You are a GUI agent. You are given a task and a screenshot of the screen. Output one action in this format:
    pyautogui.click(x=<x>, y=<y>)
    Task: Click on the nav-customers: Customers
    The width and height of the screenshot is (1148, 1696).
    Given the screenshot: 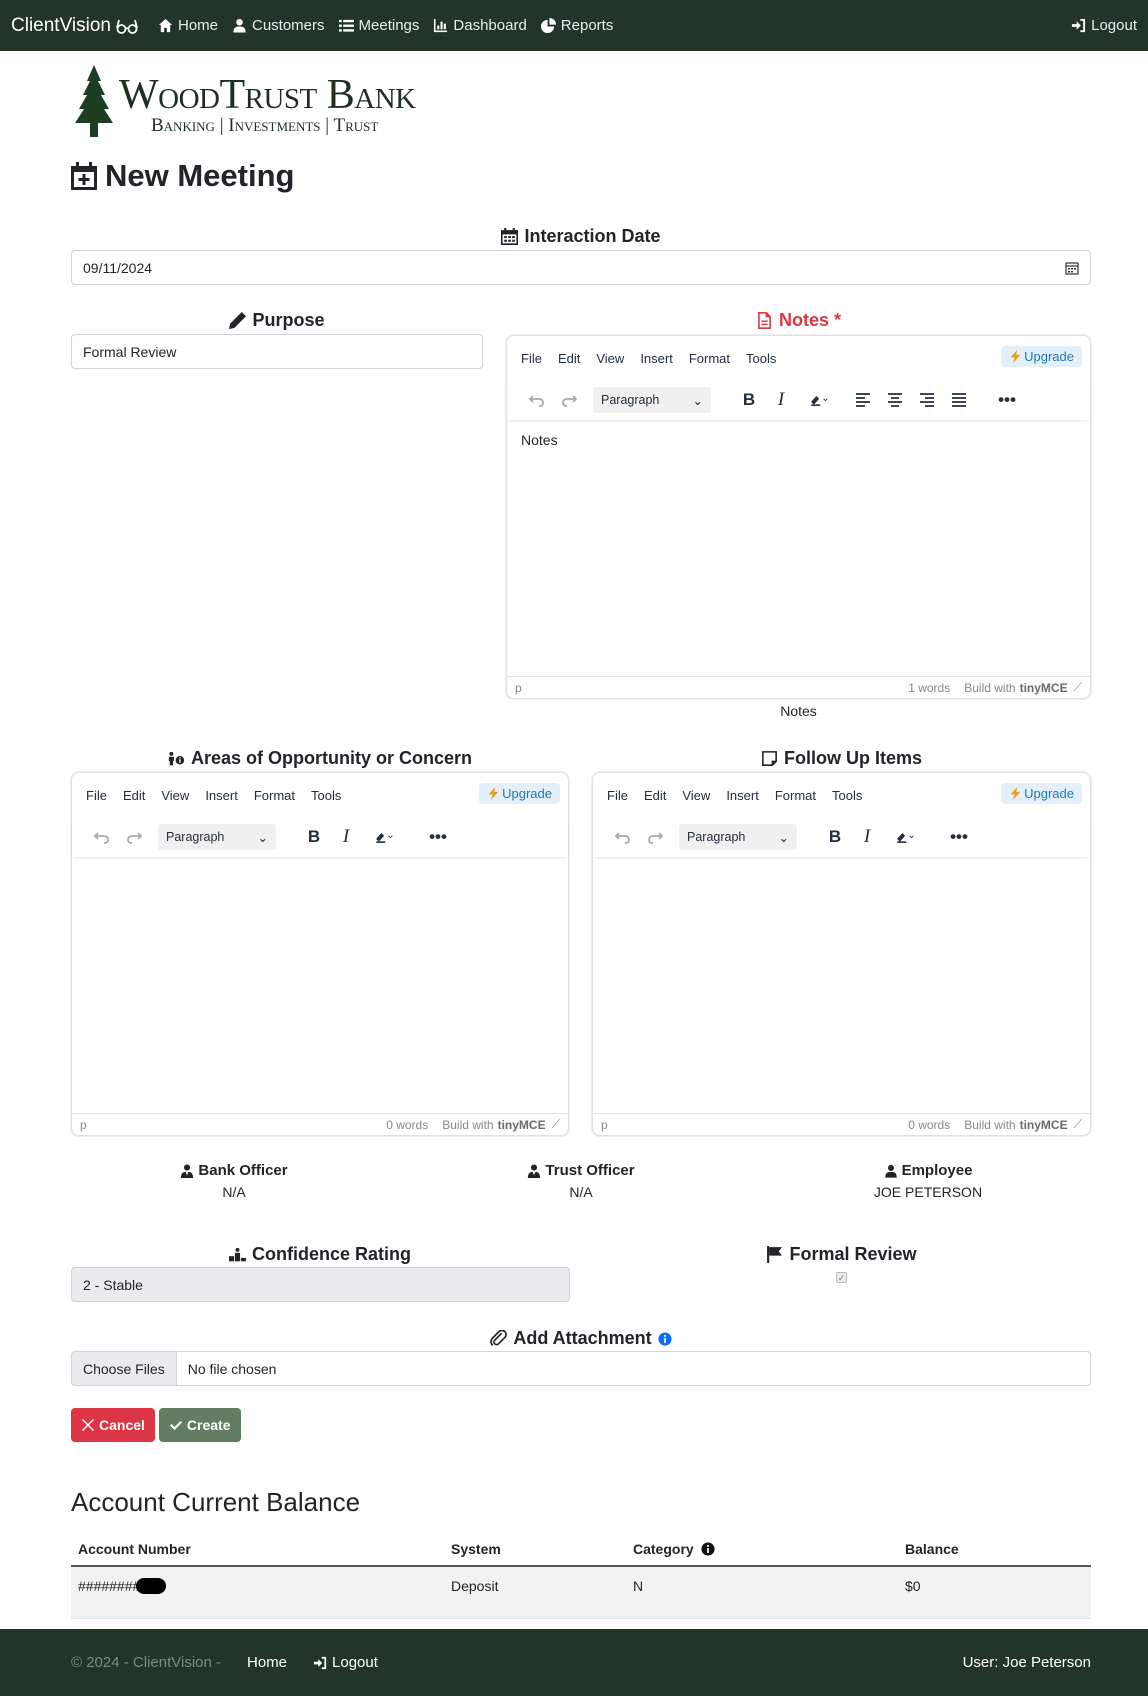 What is the action you would take?
    pyautogui.click(x=278, y=25)
    